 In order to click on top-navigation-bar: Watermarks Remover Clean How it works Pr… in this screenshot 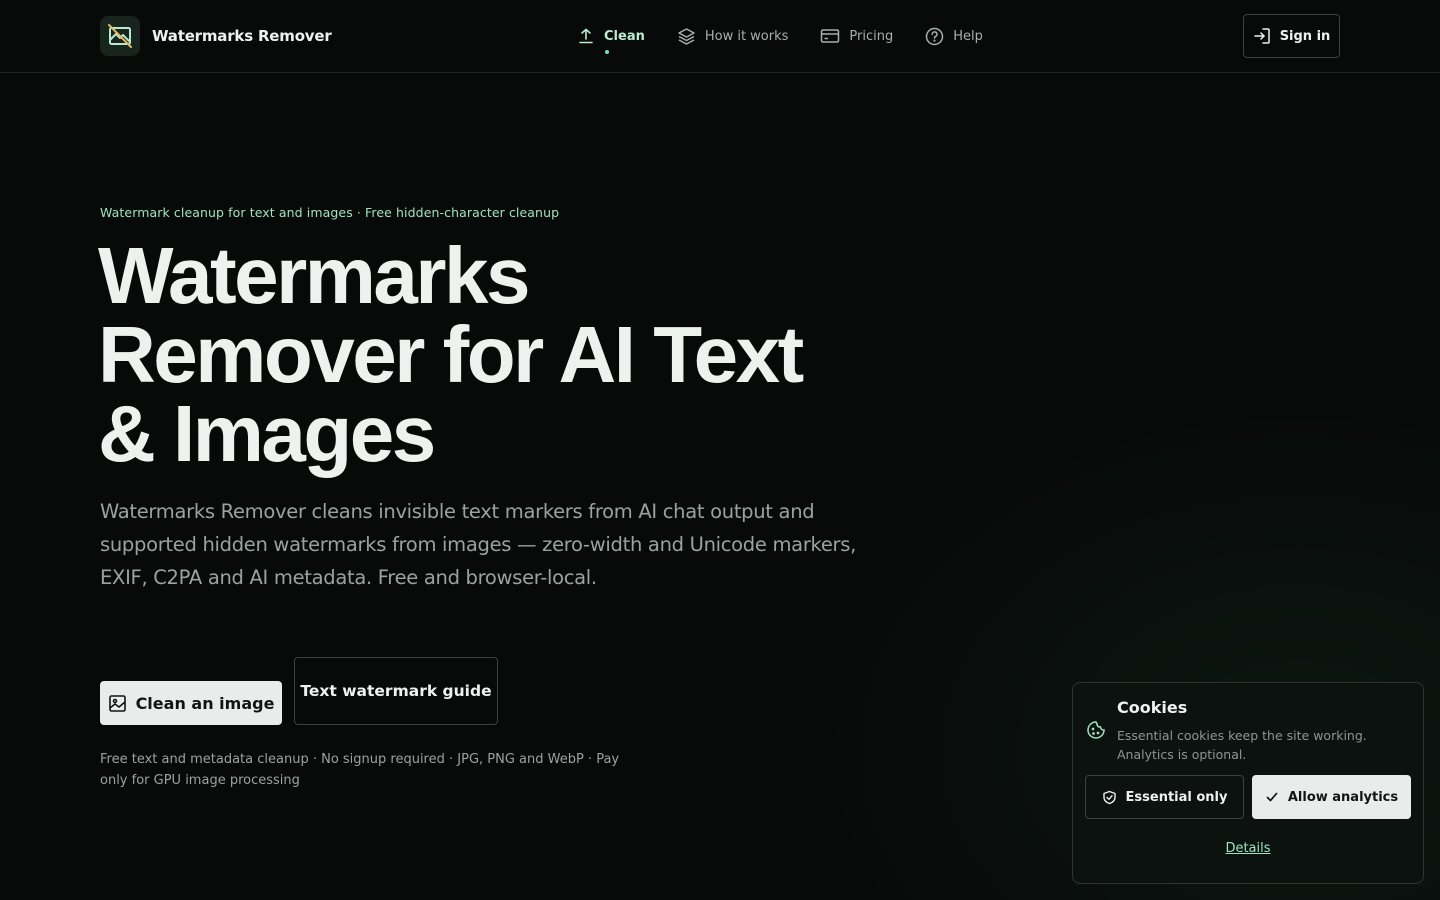, I will do `click(720, 36)`.